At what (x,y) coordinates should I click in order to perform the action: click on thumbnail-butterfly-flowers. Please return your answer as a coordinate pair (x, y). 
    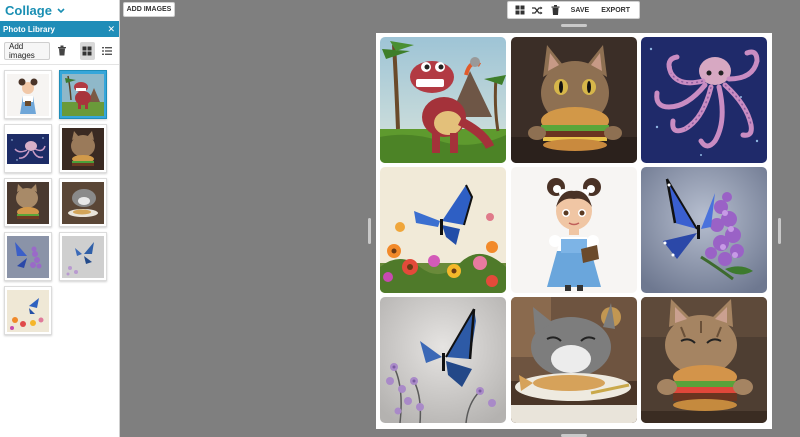
    Looking at the image, I should click on (28, 310).